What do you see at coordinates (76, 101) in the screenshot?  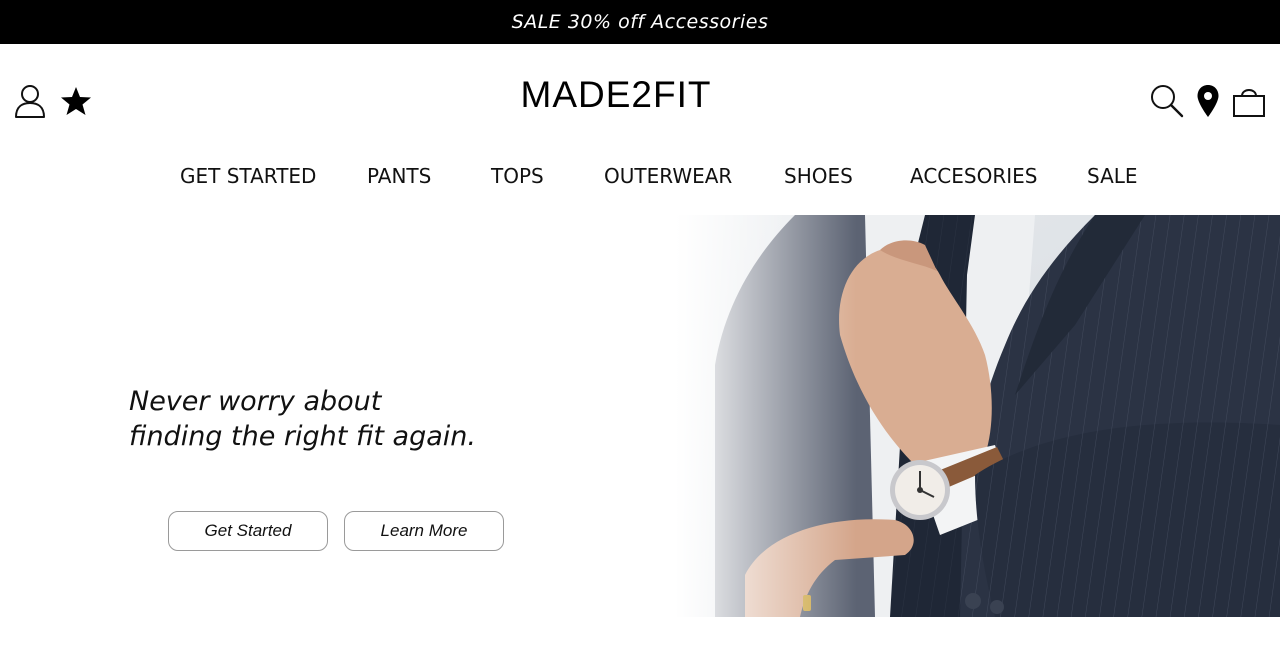 I see `favorites-star-icon` at bounding box center [76, 101].